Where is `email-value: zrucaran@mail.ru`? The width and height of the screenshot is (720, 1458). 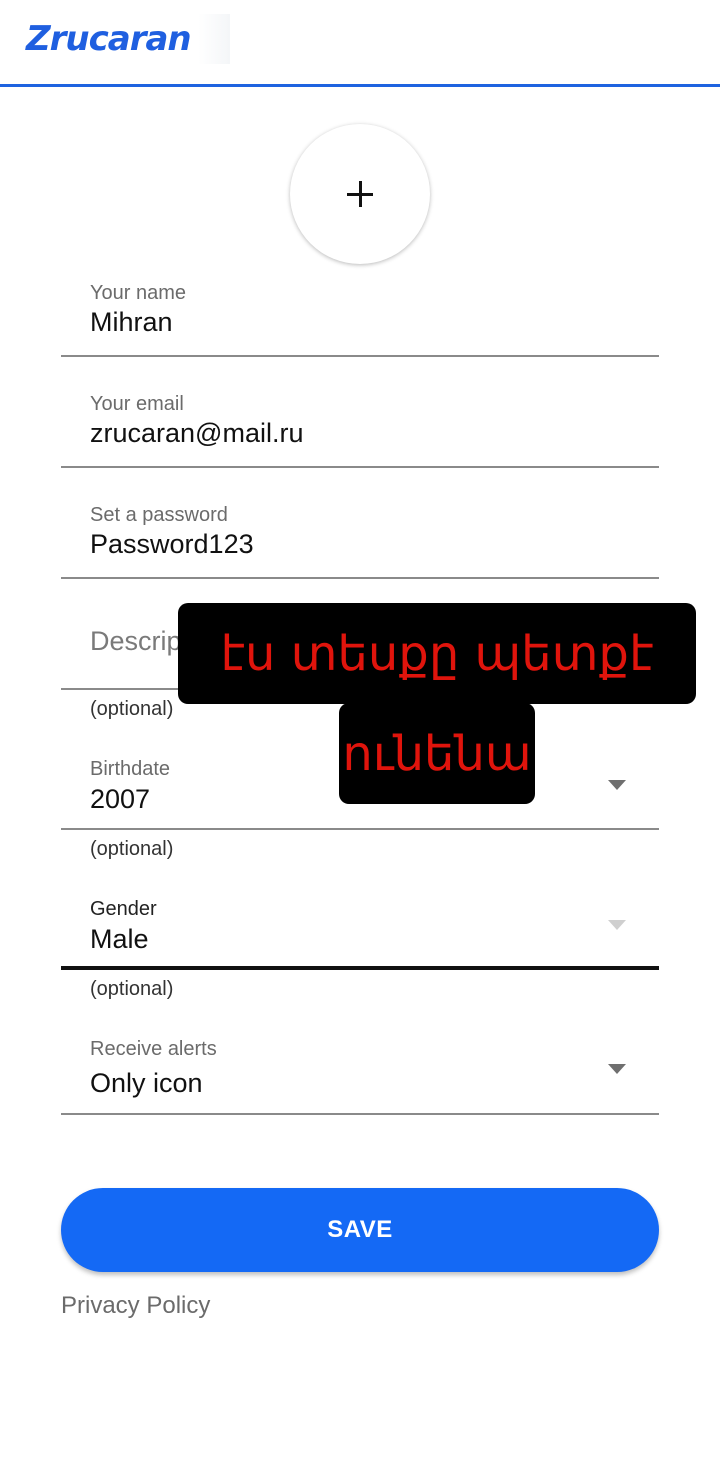
email-value: zrucaran@mail.ru is located at coordinates (197, 433).